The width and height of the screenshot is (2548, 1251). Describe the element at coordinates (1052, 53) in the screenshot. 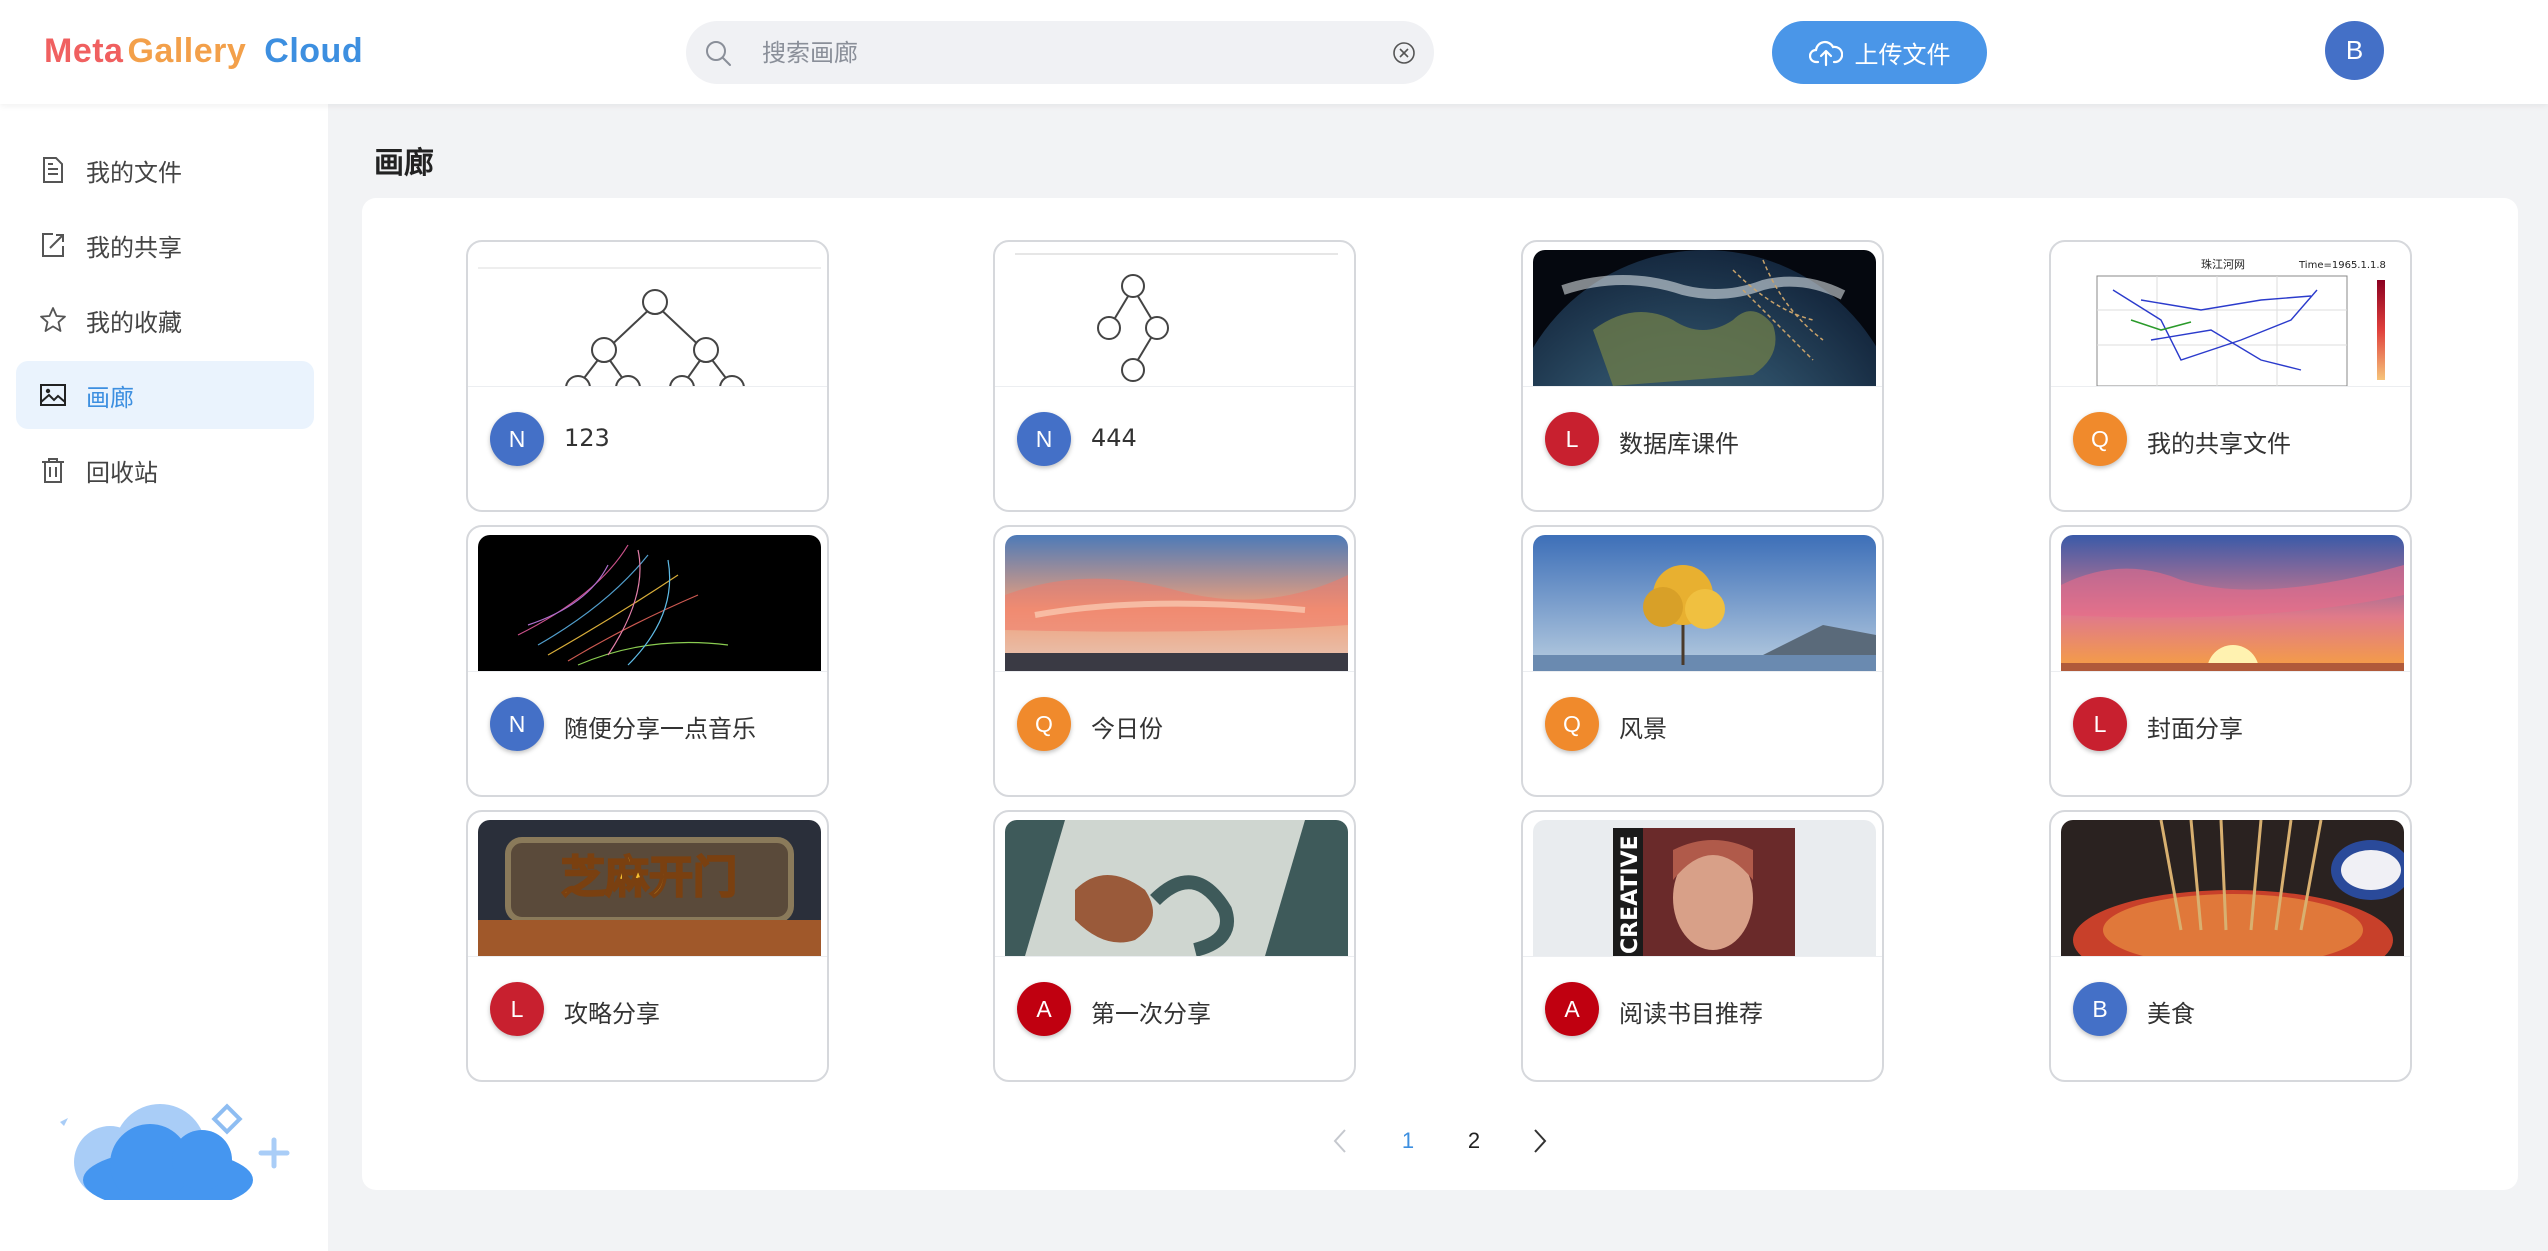

I see `search-input` at that location.